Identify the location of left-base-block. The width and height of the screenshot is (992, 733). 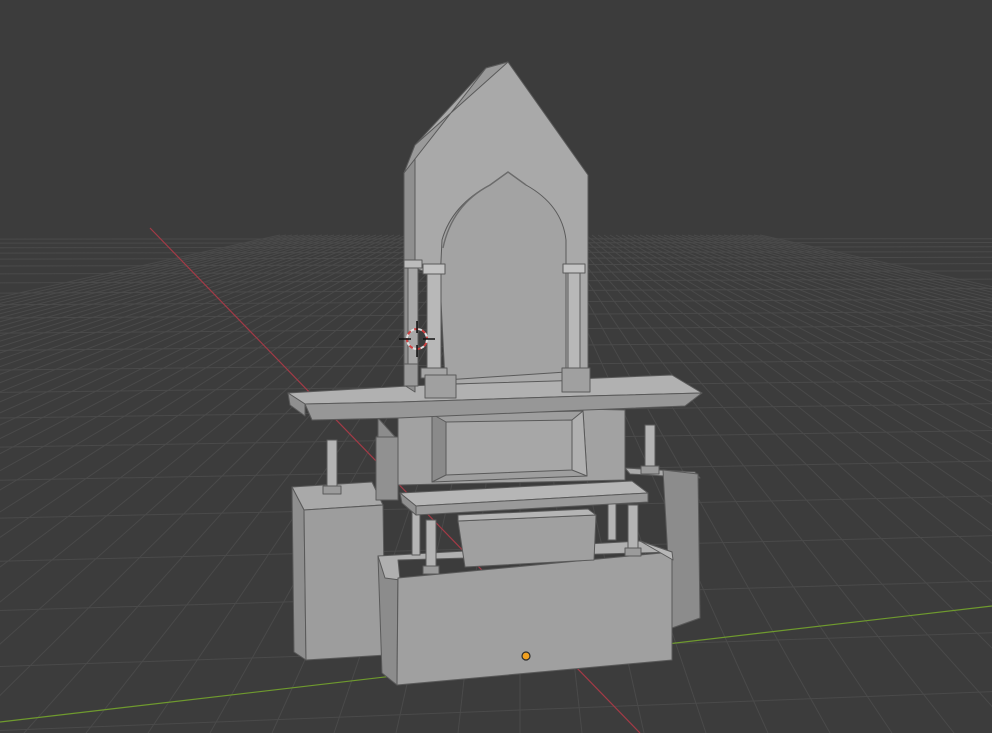
(338, 571).